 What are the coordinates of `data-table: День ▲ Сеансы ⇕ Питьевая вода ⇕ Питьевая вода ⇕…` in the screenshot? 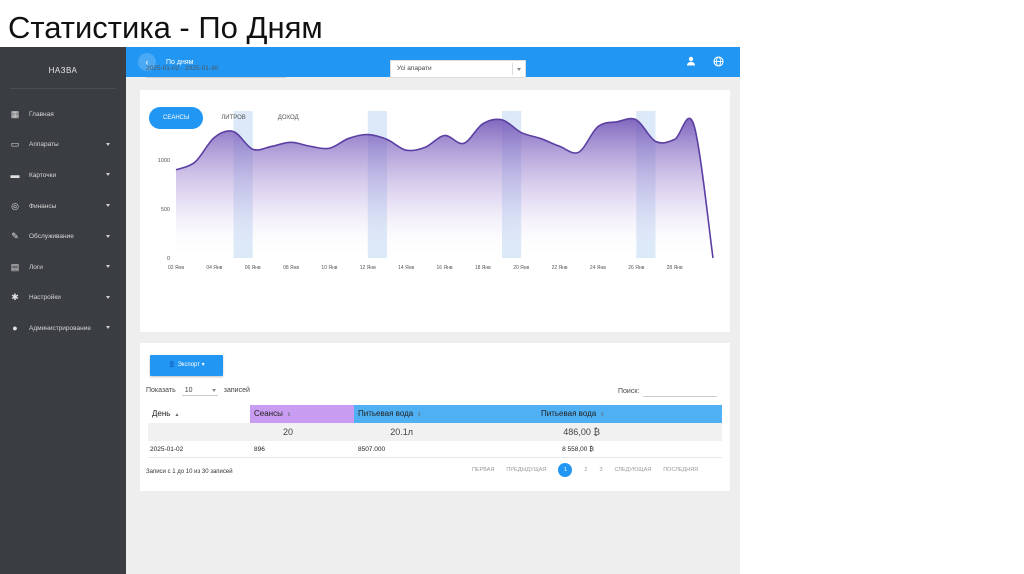 It's located at (435, 431).